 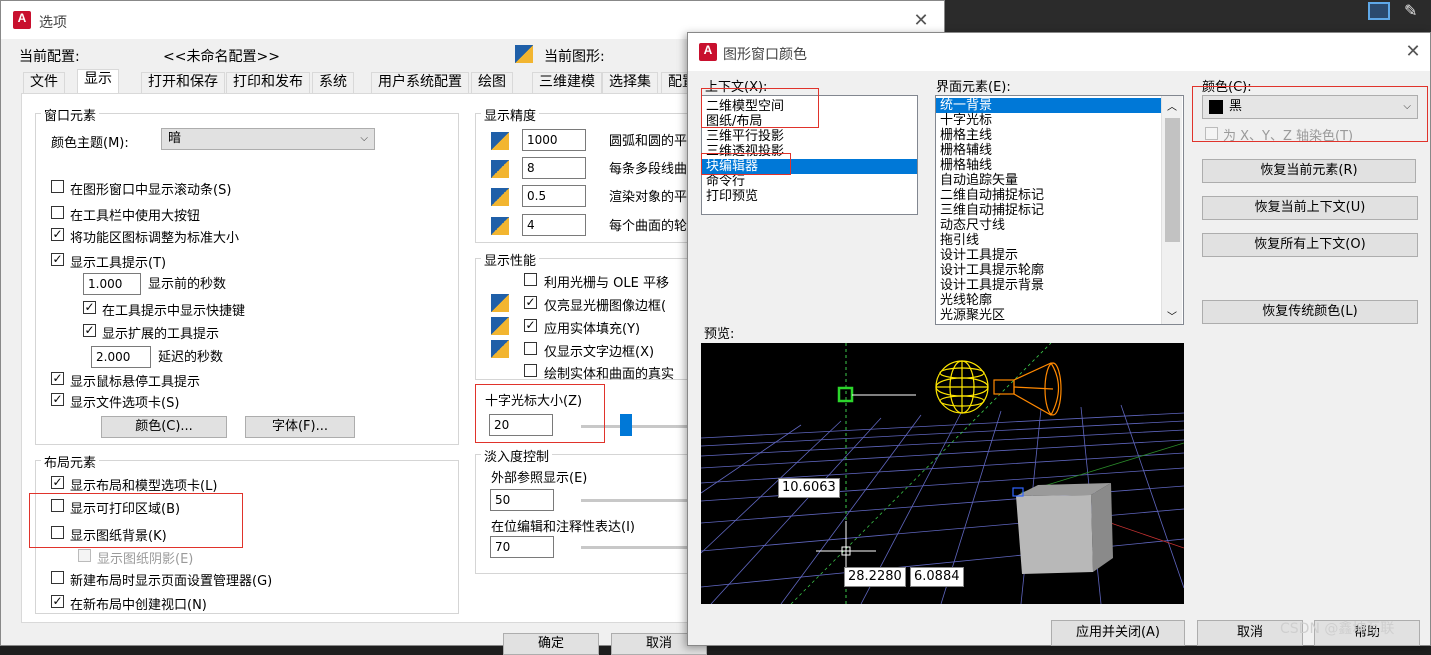 I want to click on options-window-title: 选项, so click(x=53, y=23).